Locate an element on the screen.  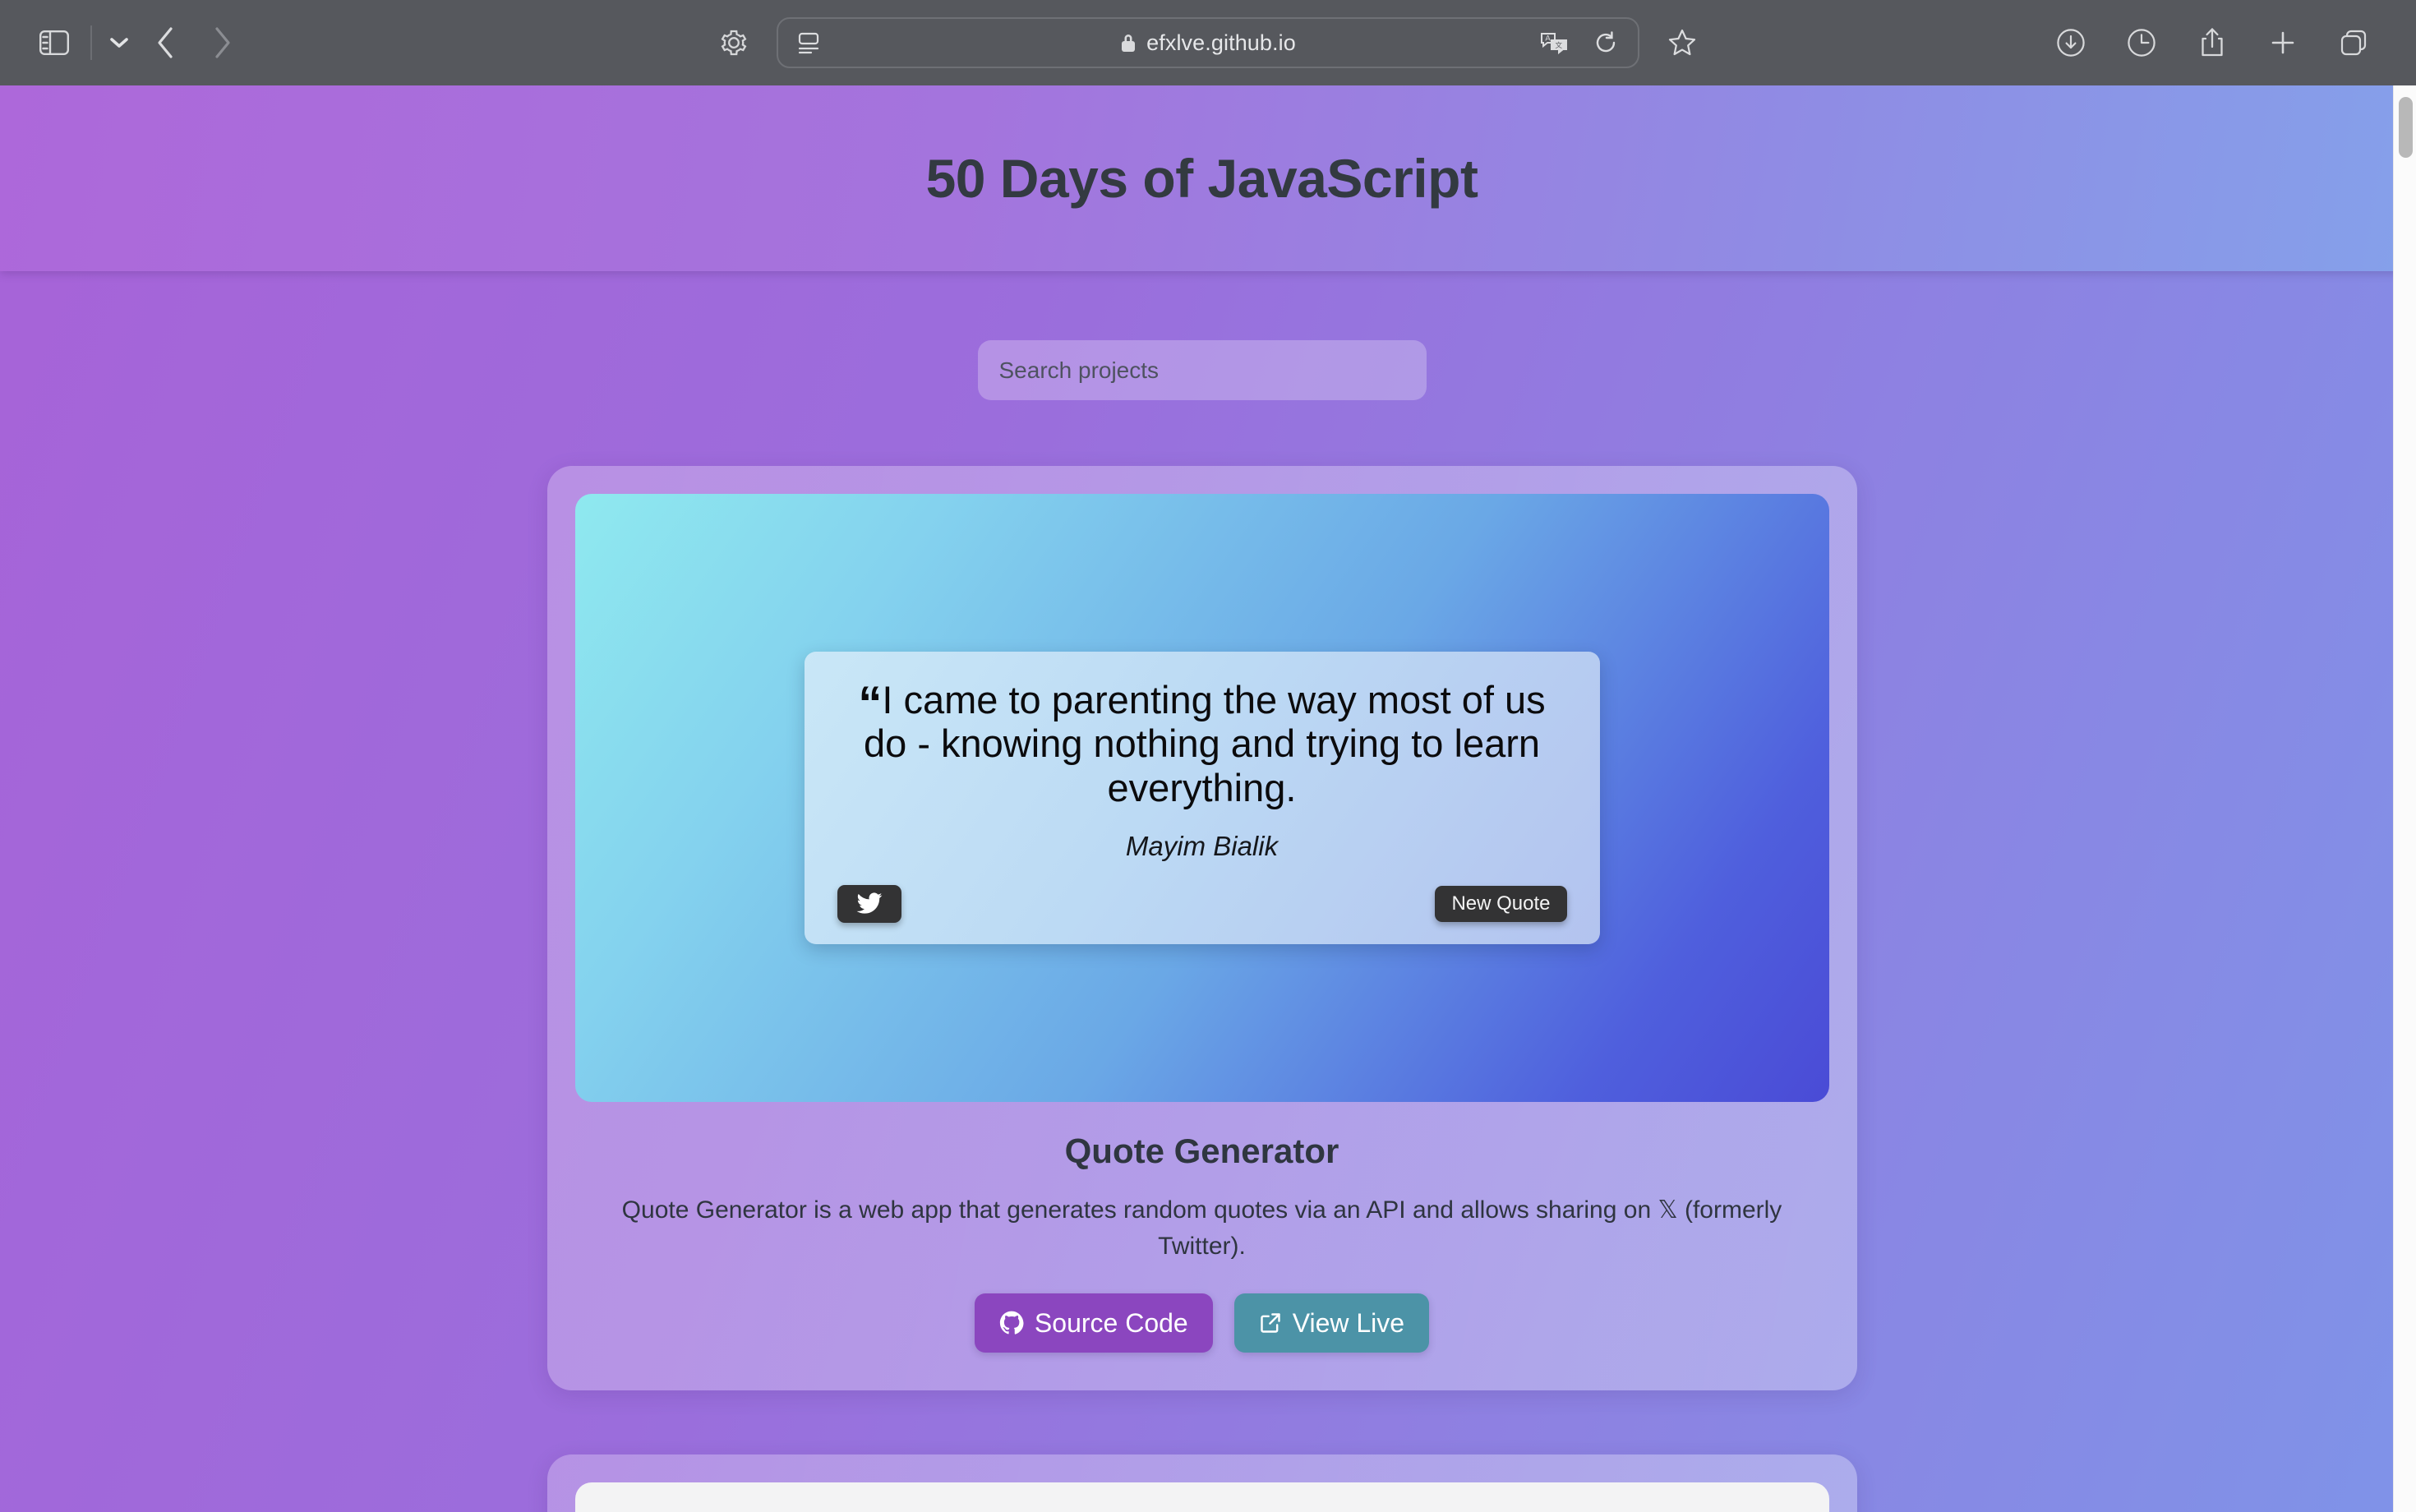
twitter-bird-icon is located at coordinates (869, 903).